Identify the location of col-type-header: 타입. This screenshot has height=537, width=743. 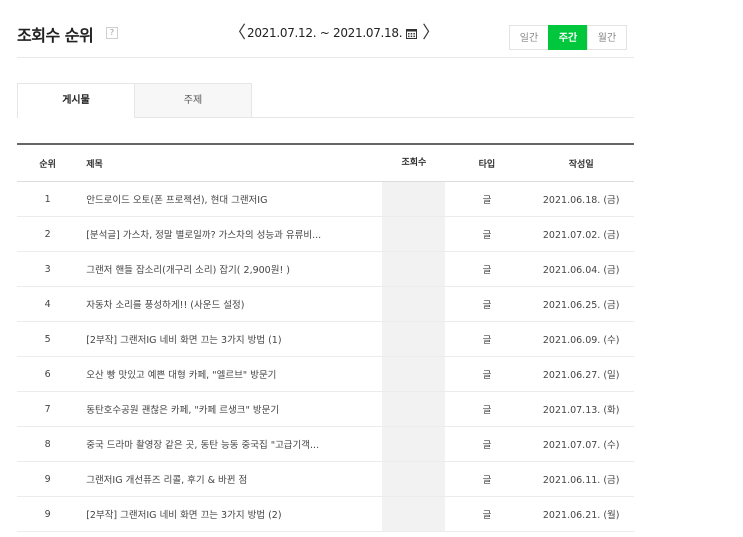
(487, 164).